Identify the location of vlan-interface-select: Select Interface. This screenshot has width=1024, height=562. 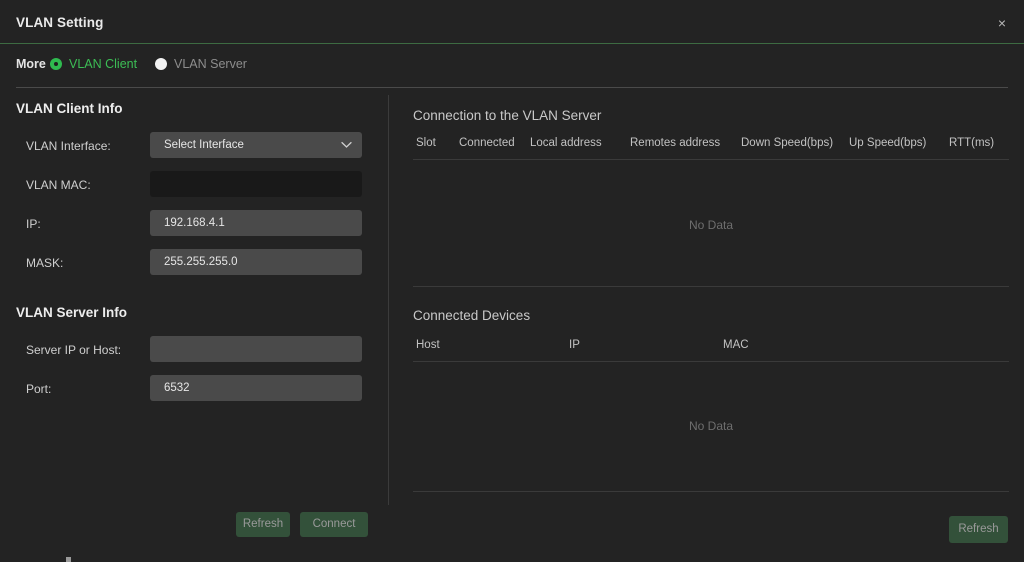
(256, 145).